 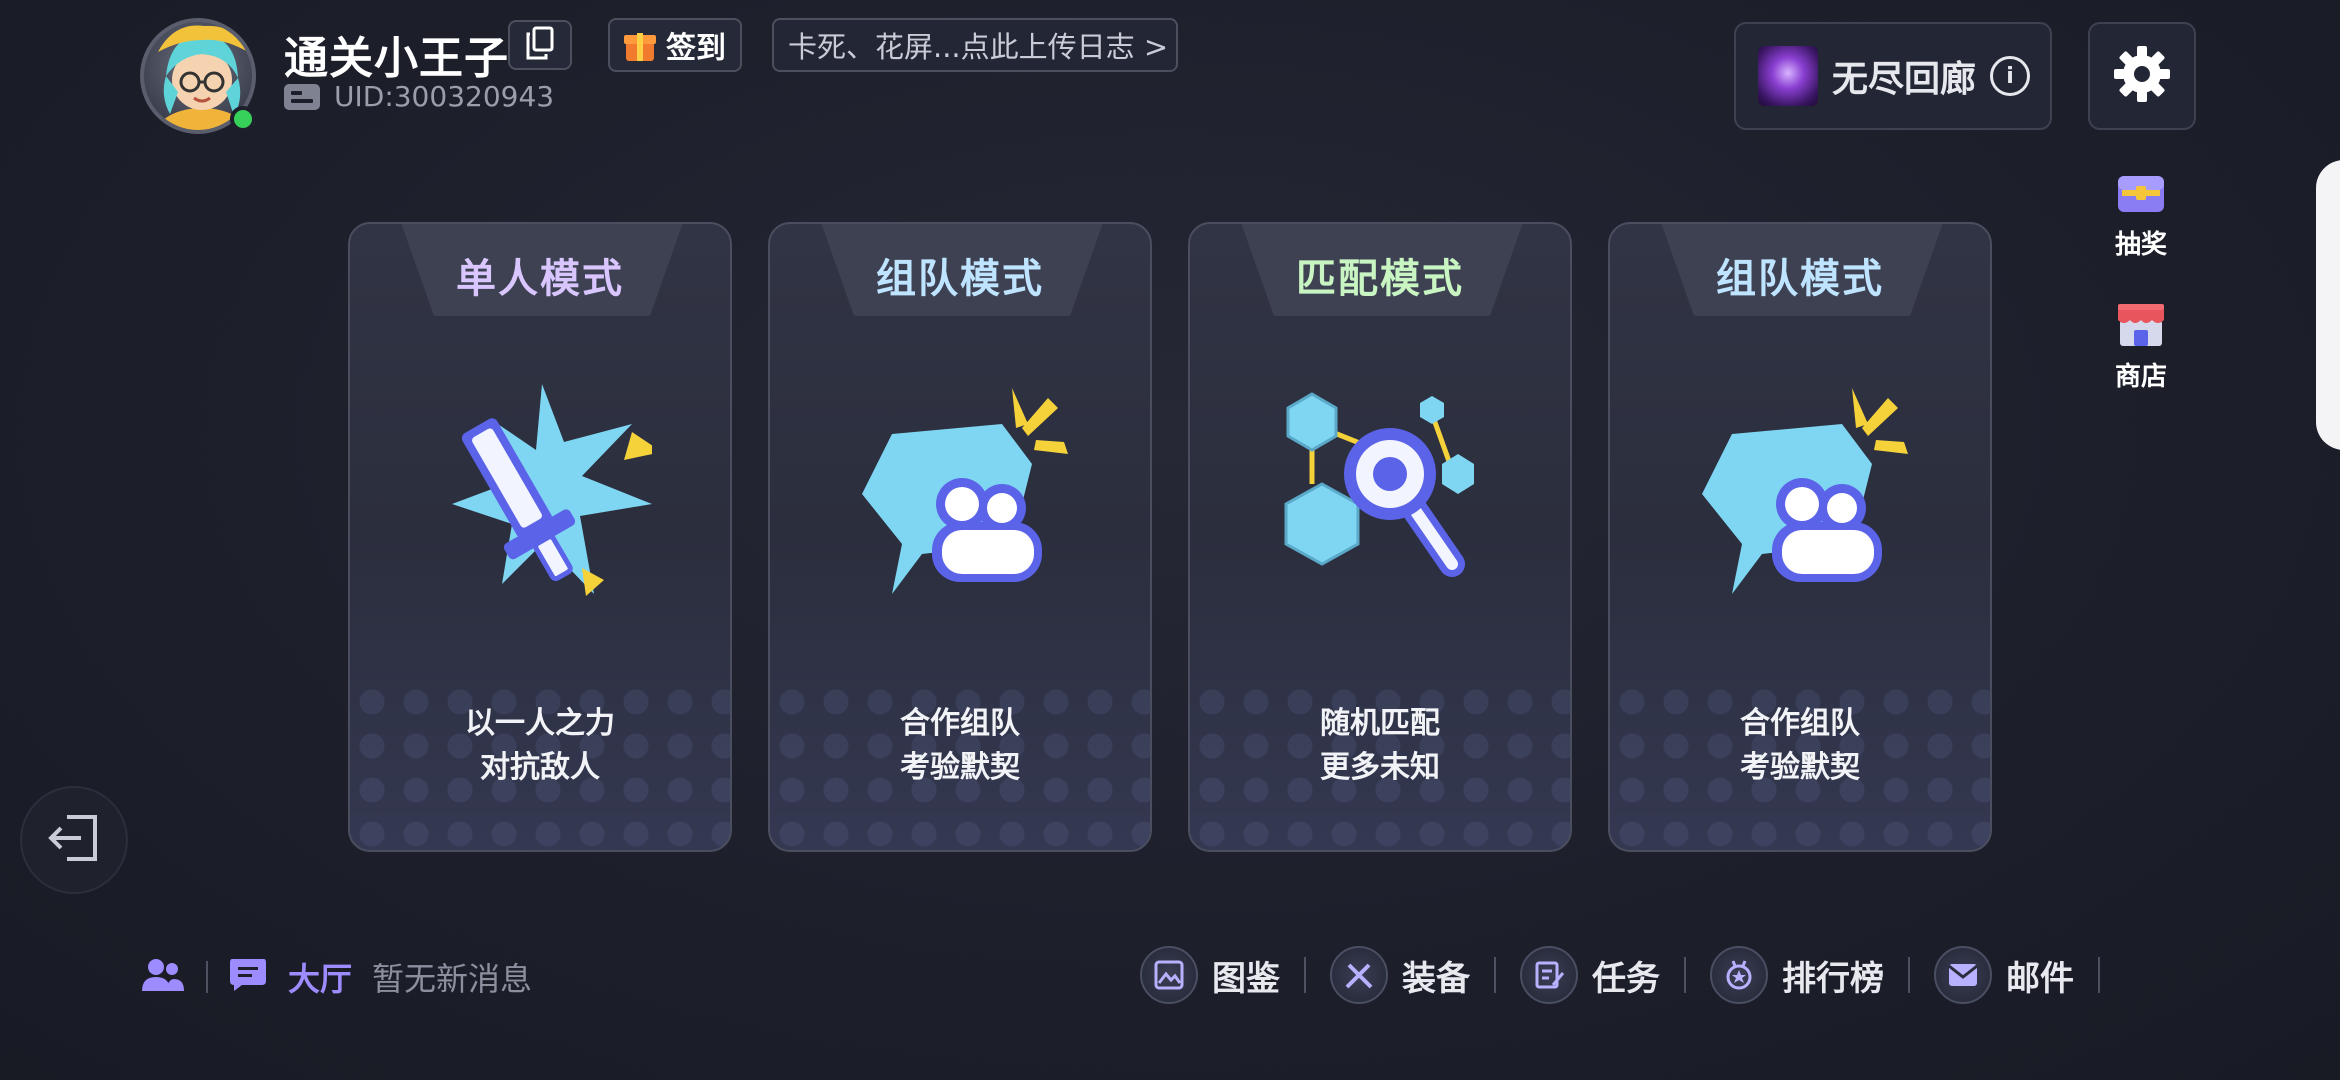 I want to click on endless-corridor-thumbnail, so click(x=1788, y=76).